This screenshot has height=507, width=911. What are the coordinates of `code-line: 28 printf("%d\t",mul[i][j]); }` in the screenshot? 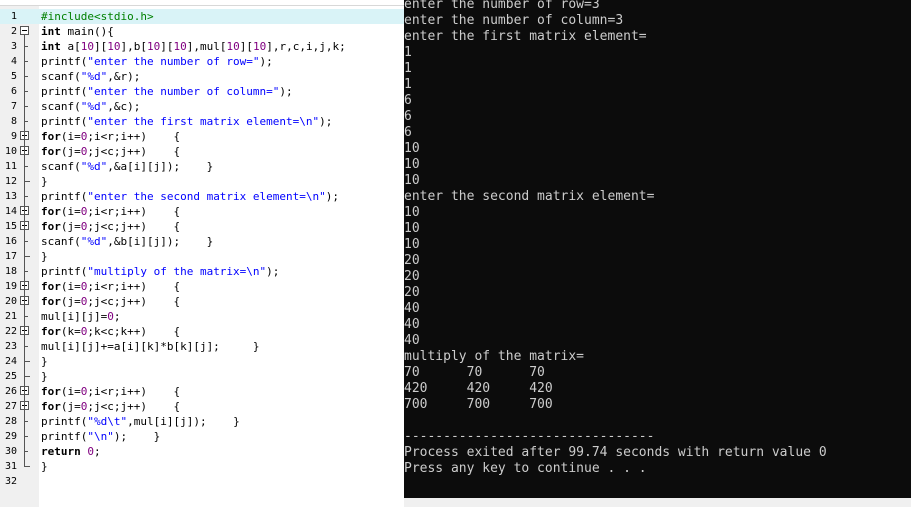 It's located at (202, 421).